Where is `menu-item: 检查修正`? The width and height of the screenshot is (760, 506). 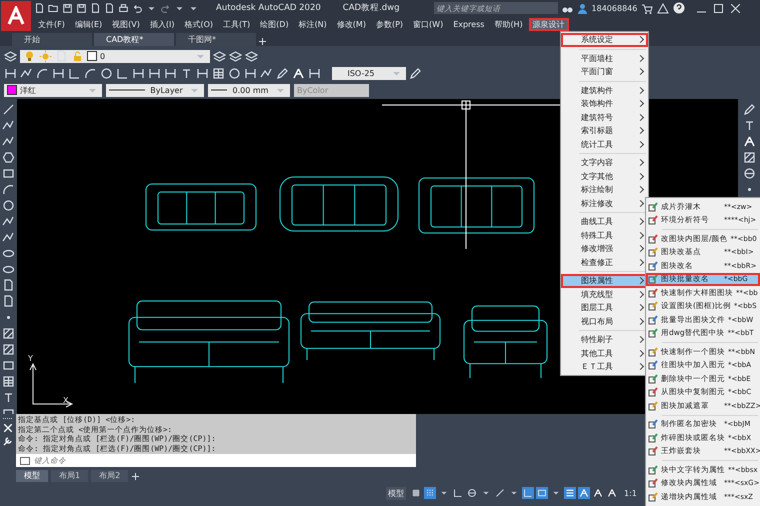
menu-item: 检查修正 is located at coordinates (604, 262).